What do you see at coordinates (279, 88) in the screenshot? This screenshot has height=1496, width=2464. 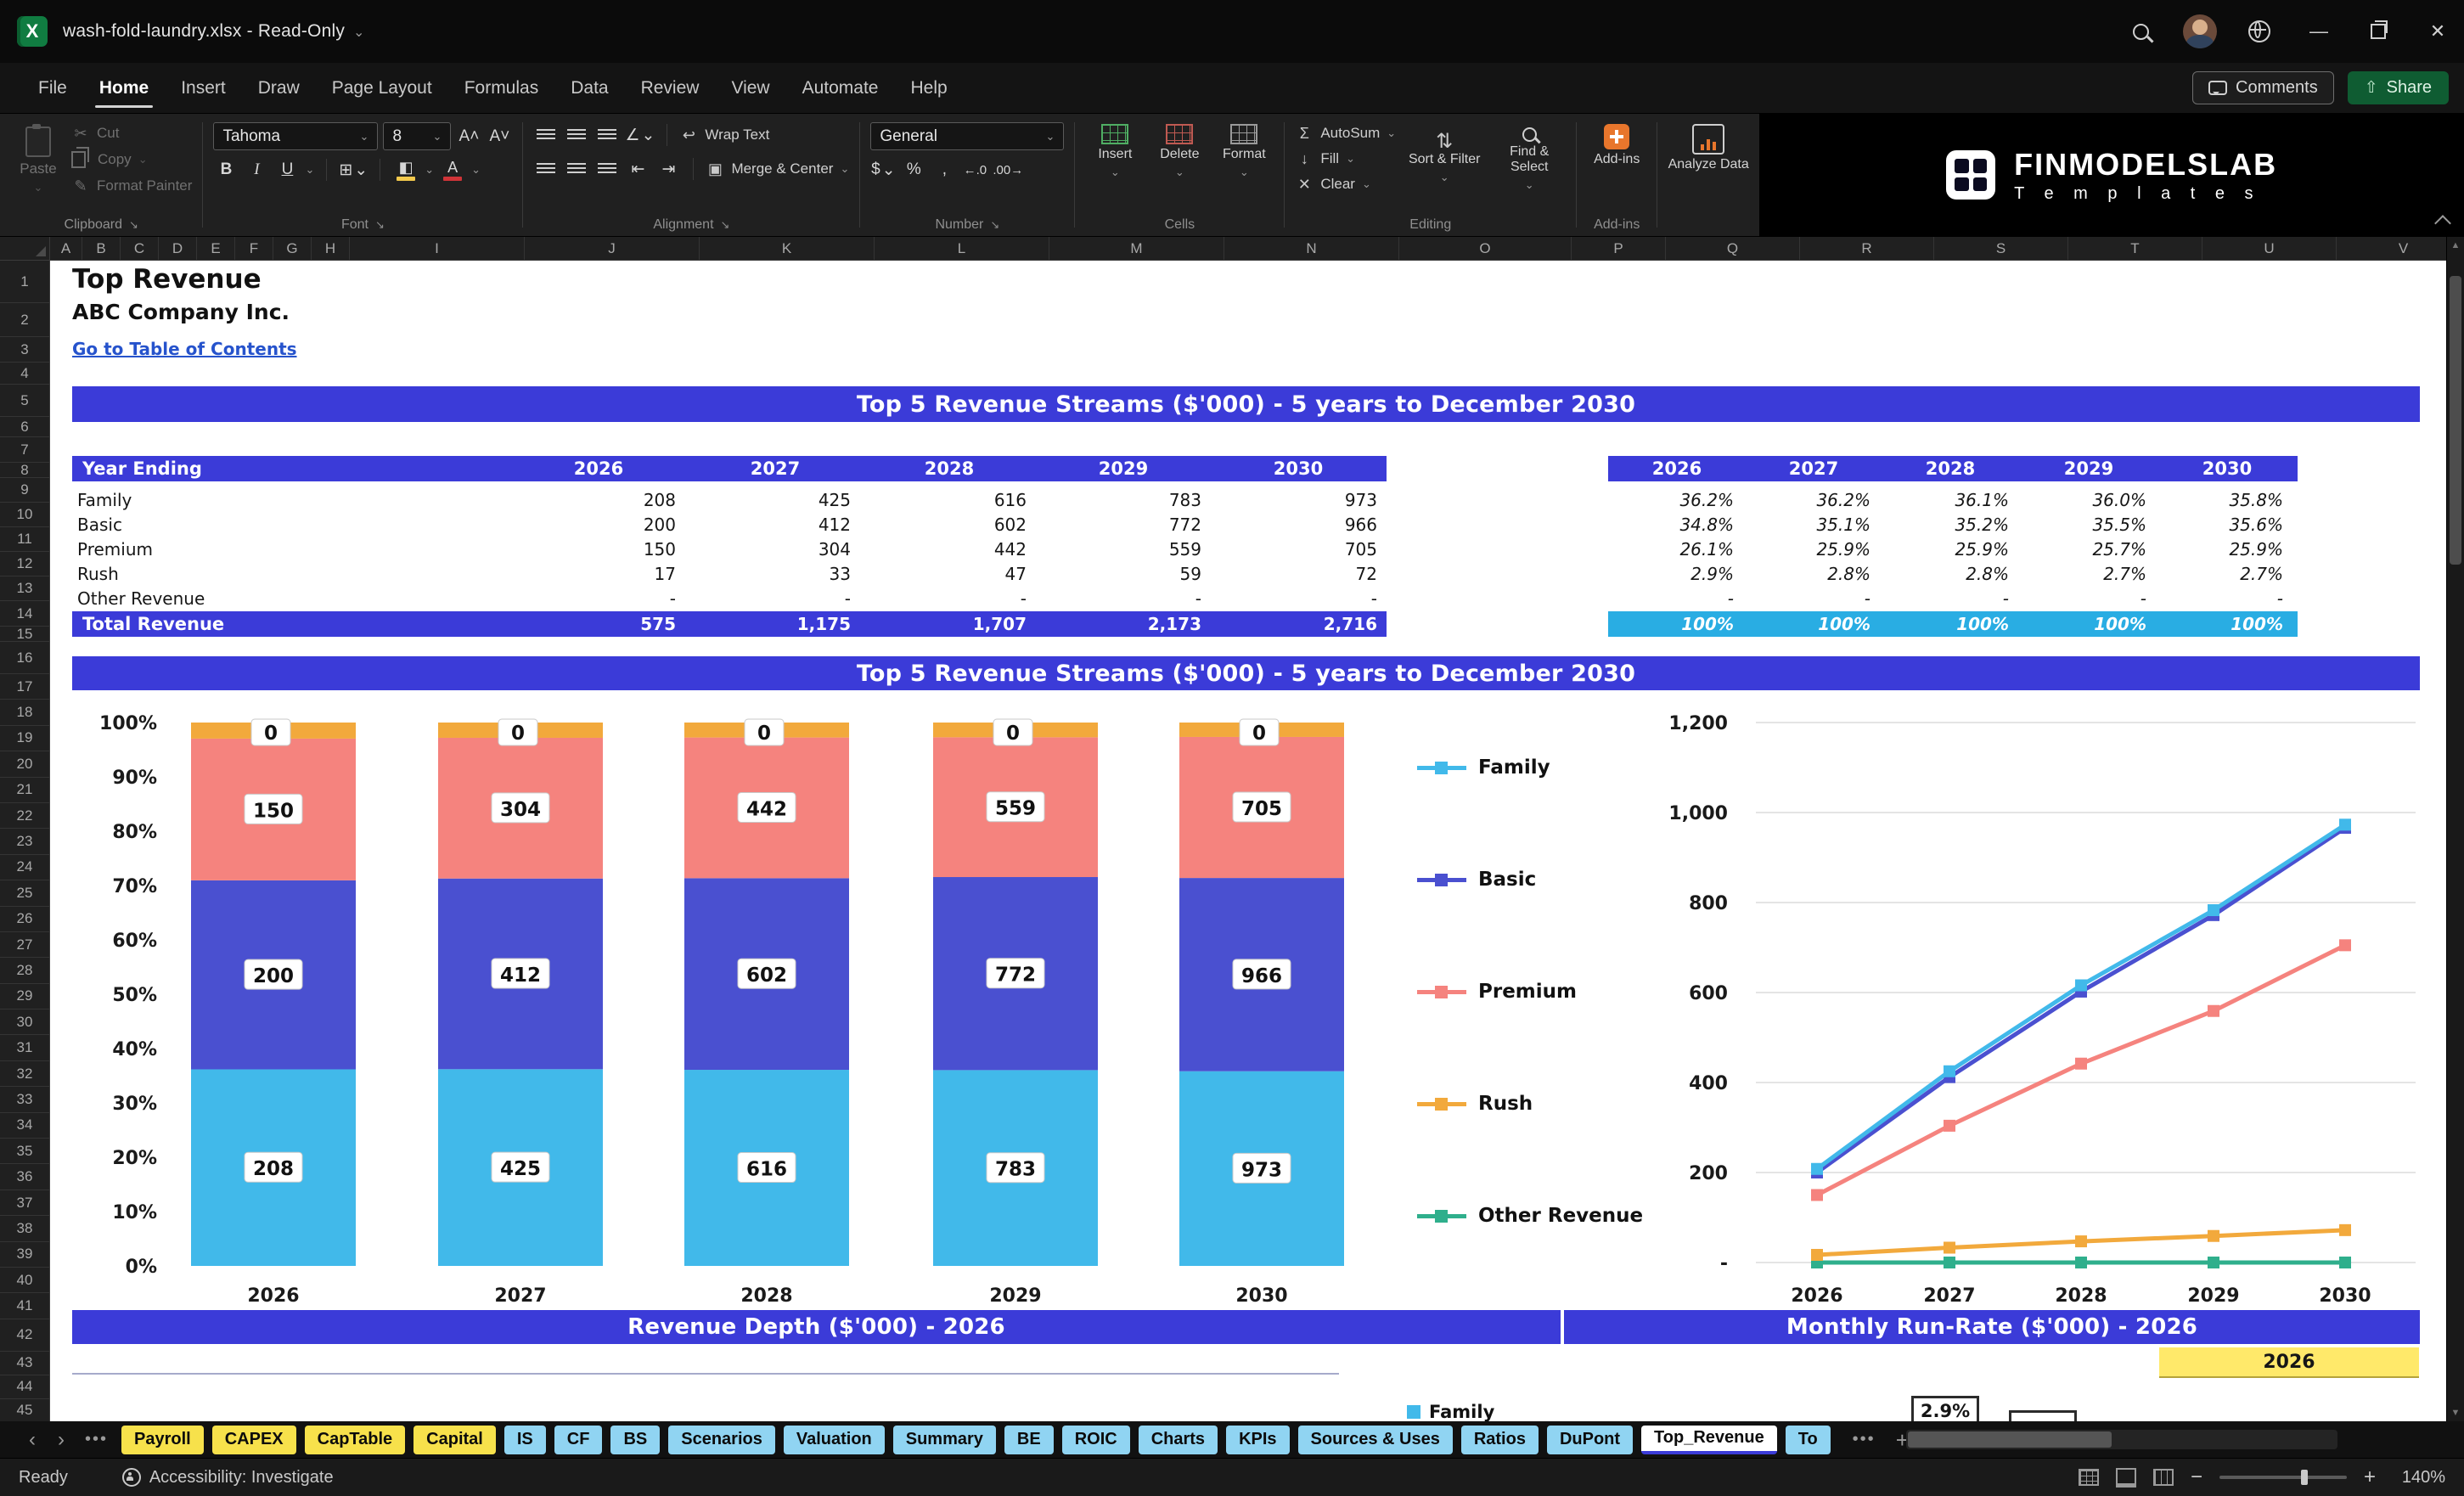 I see `menu-draw: Draw` at bounding box center [279, 88].